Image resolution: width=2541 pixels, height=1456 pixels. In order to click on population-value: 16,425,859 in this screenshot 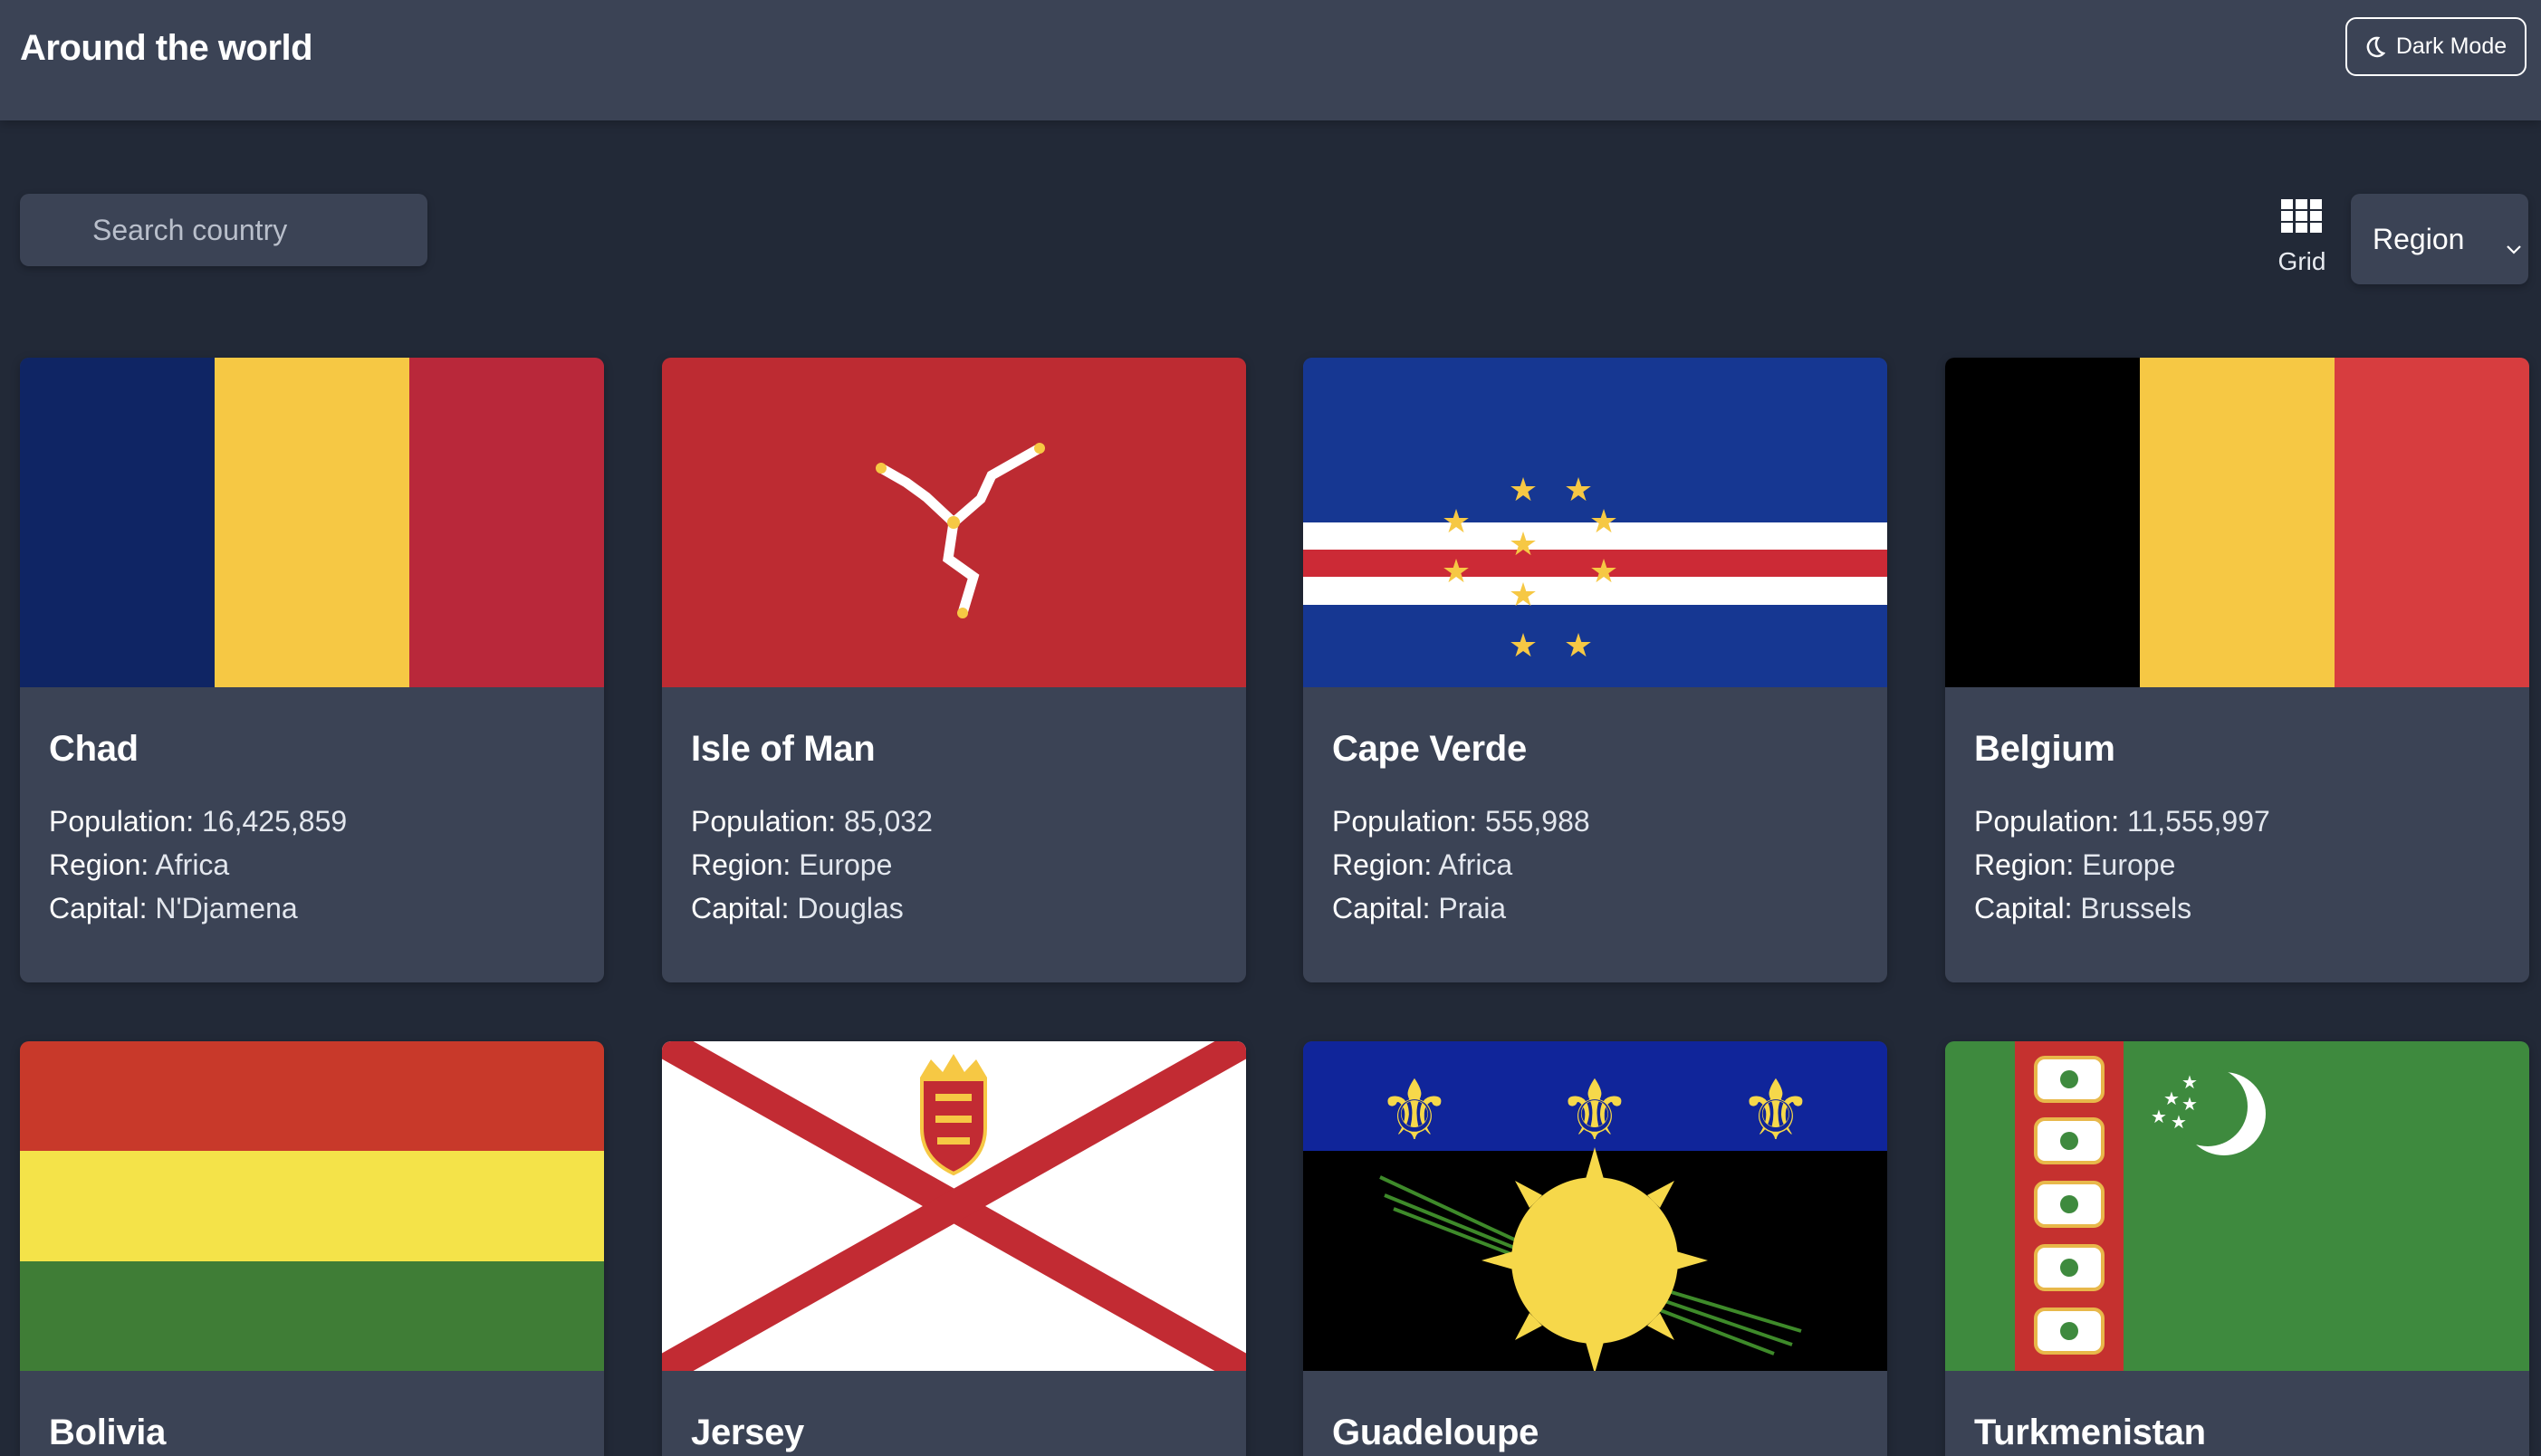, I will do `click(275, 821)`.